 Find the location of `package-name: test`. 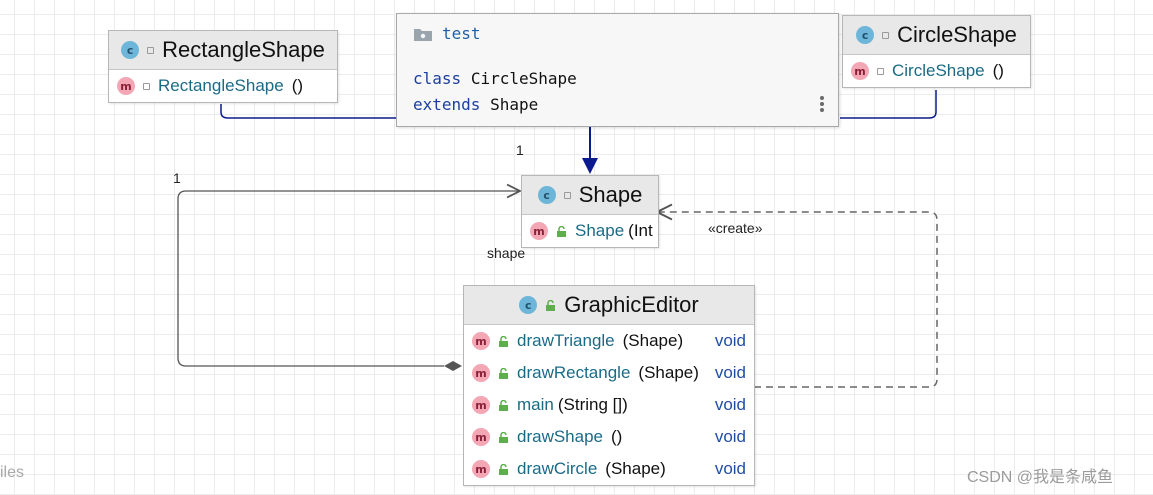

package-name: test is located at coordinates (461, 33).